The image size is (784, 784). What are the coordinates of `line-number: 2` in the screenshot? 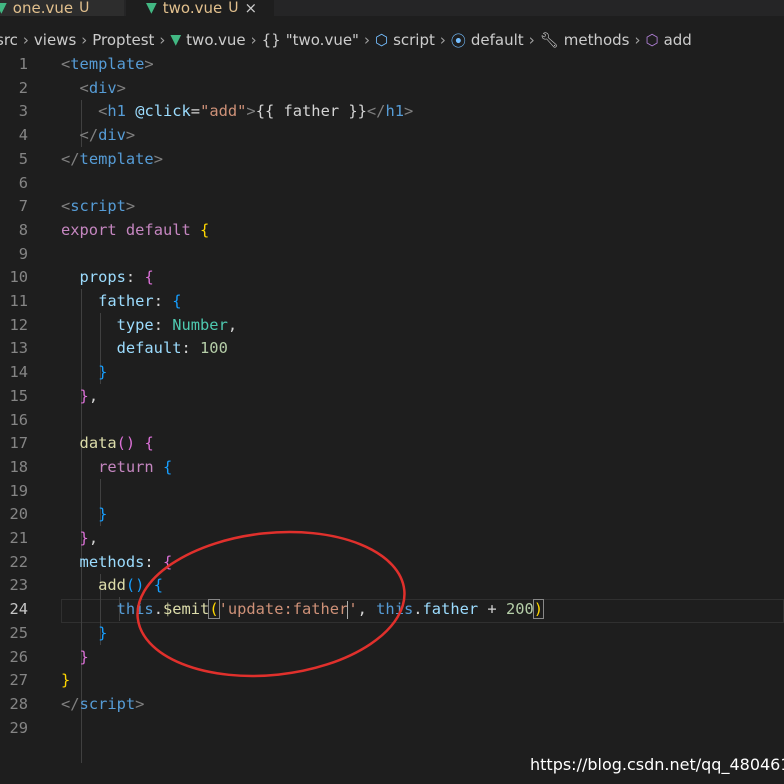 It's located at (23, 87).